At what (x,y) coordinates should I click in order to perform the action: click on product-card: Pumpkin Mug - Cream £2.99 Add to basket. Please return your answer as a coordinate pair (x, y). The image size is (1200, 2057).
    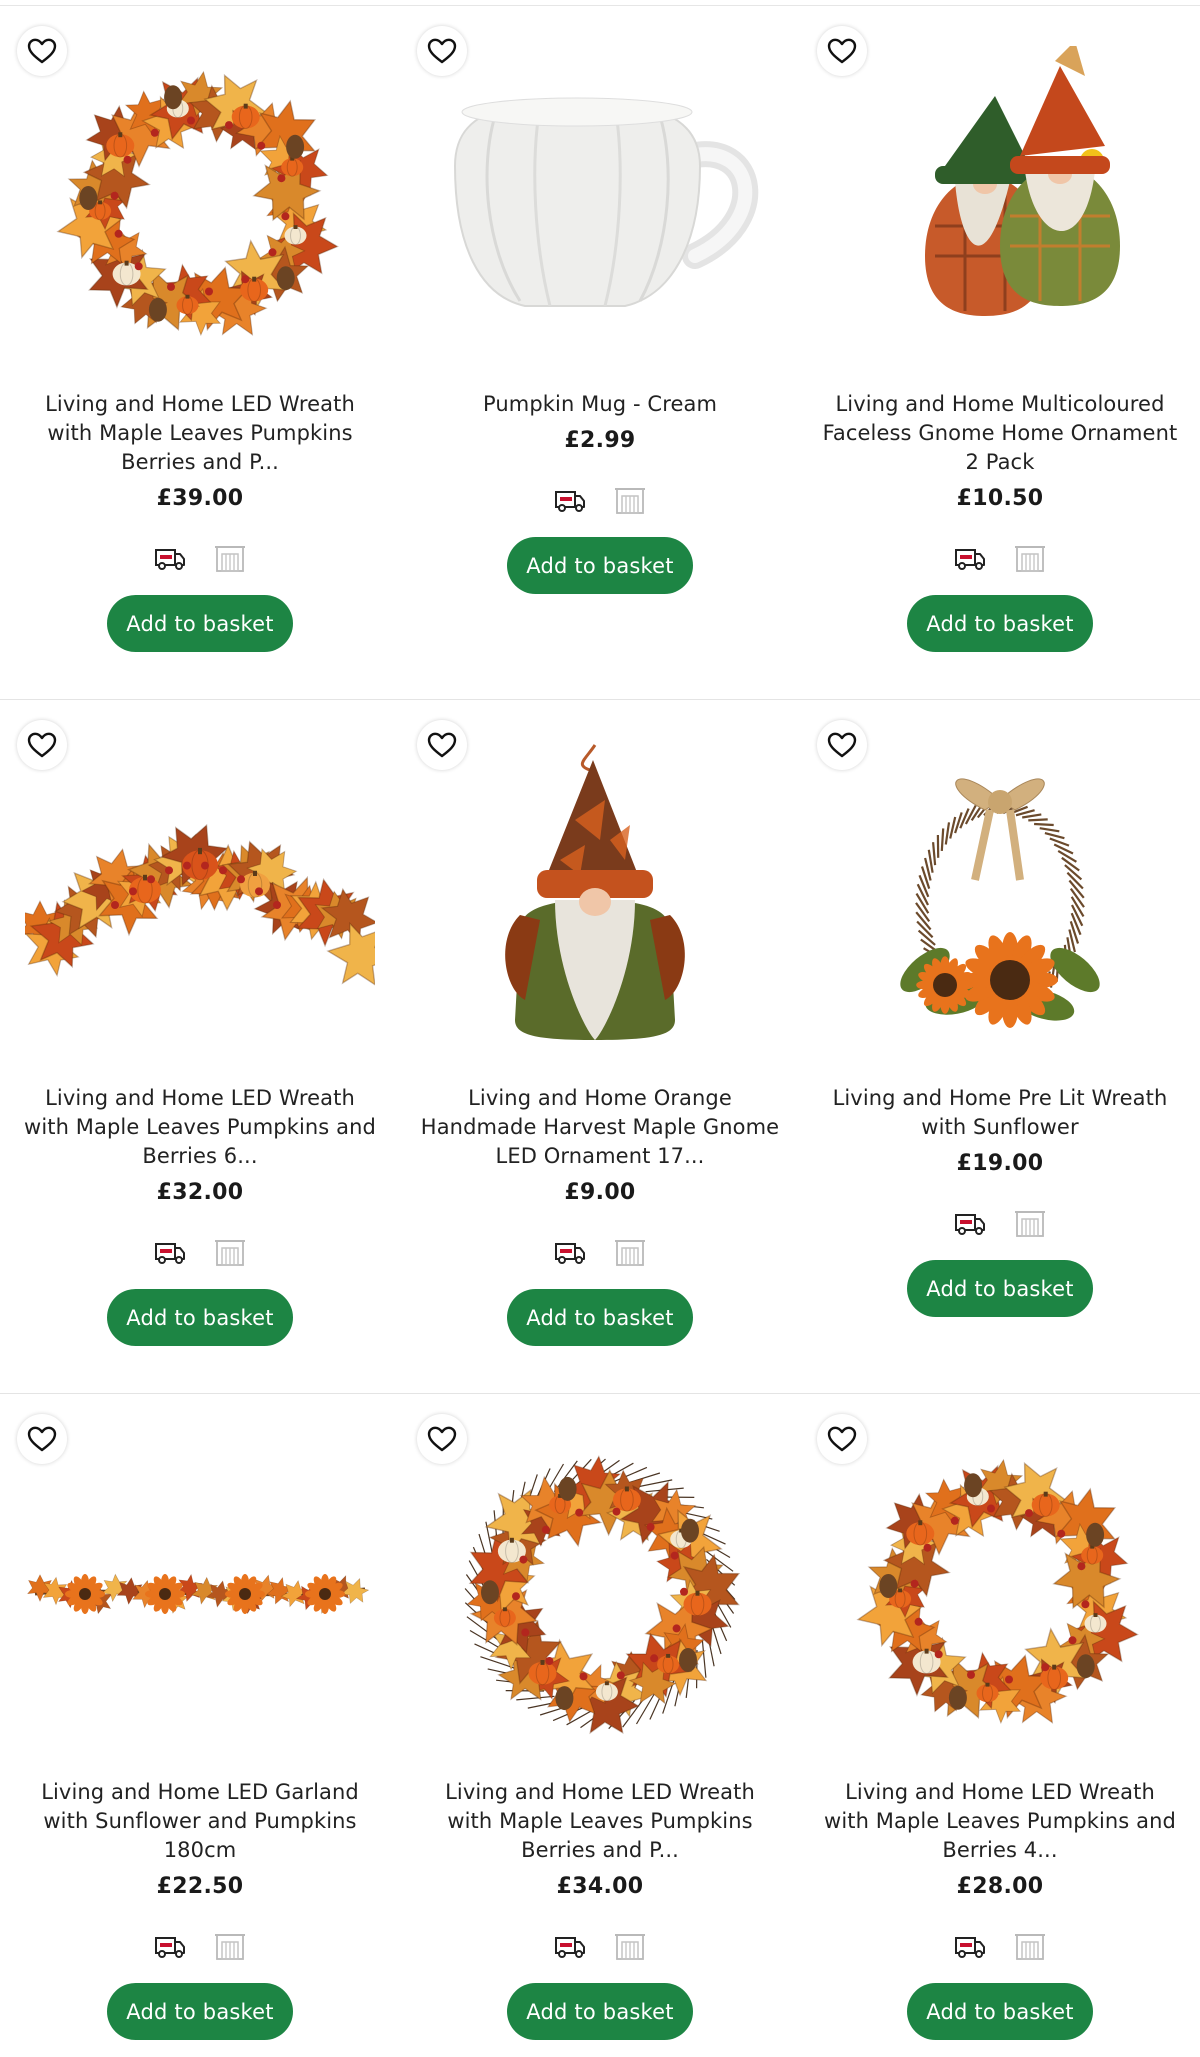
    Looking at the image, I should click on (600, 353).